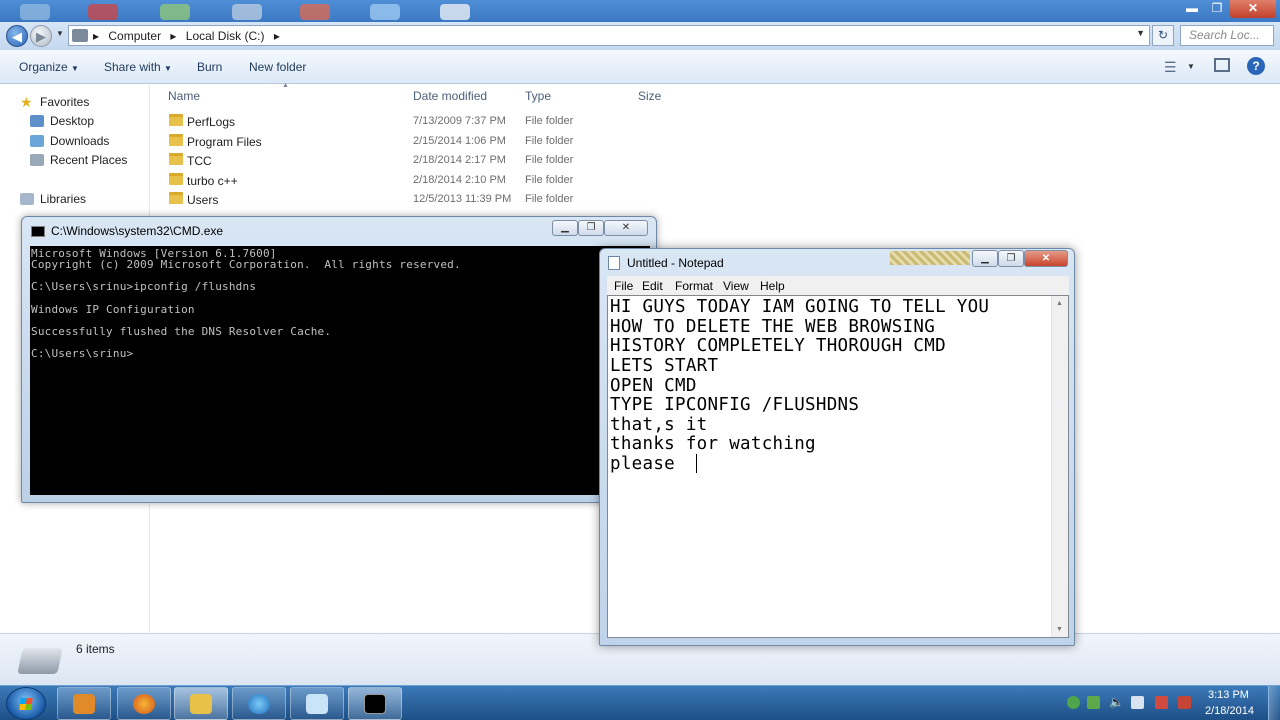 Image resolution: width=1280 pixels, height=720 pixels. What do you see at coordinates (144, 703) in the screenshot?
I see `taskbar-firefox` at bounding box center [144, 703].